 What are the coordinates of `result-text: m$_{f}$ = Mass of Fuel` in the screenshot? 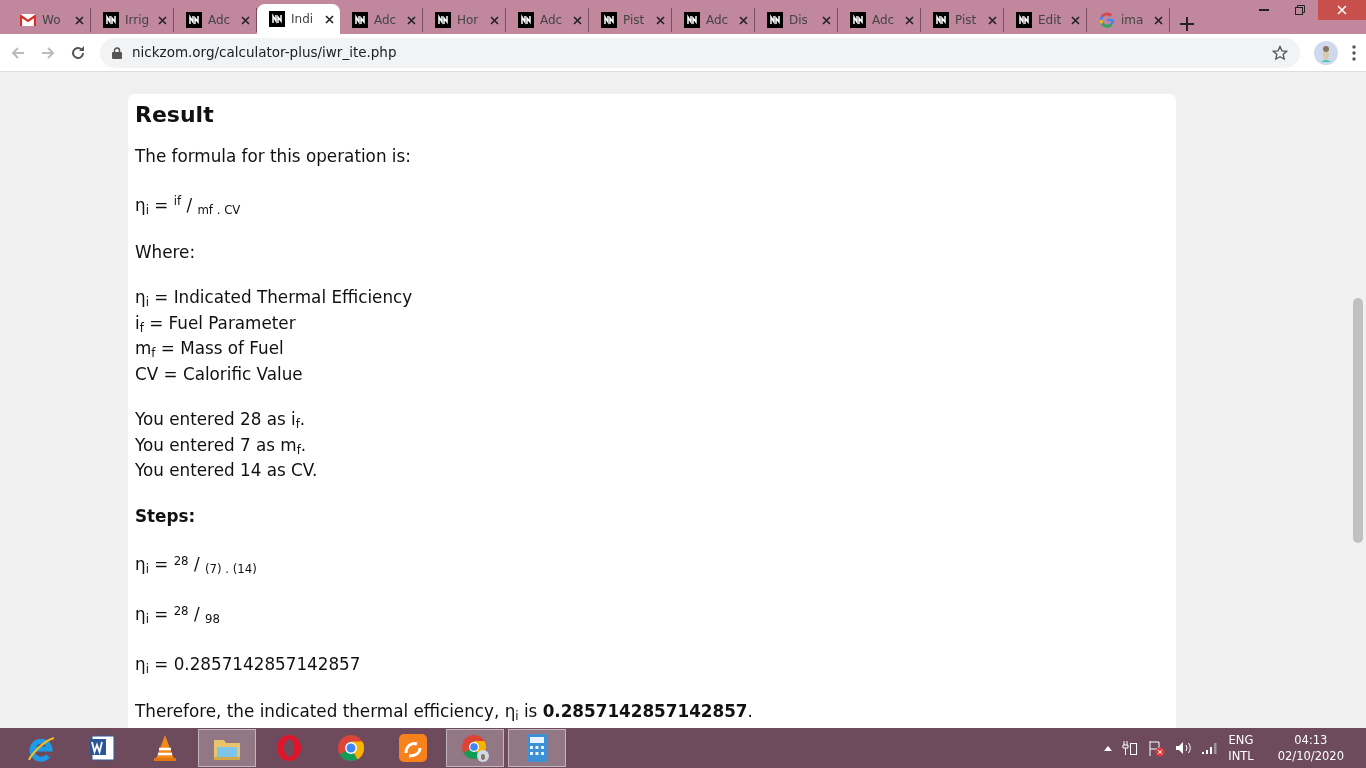 It's located at (210, 349).